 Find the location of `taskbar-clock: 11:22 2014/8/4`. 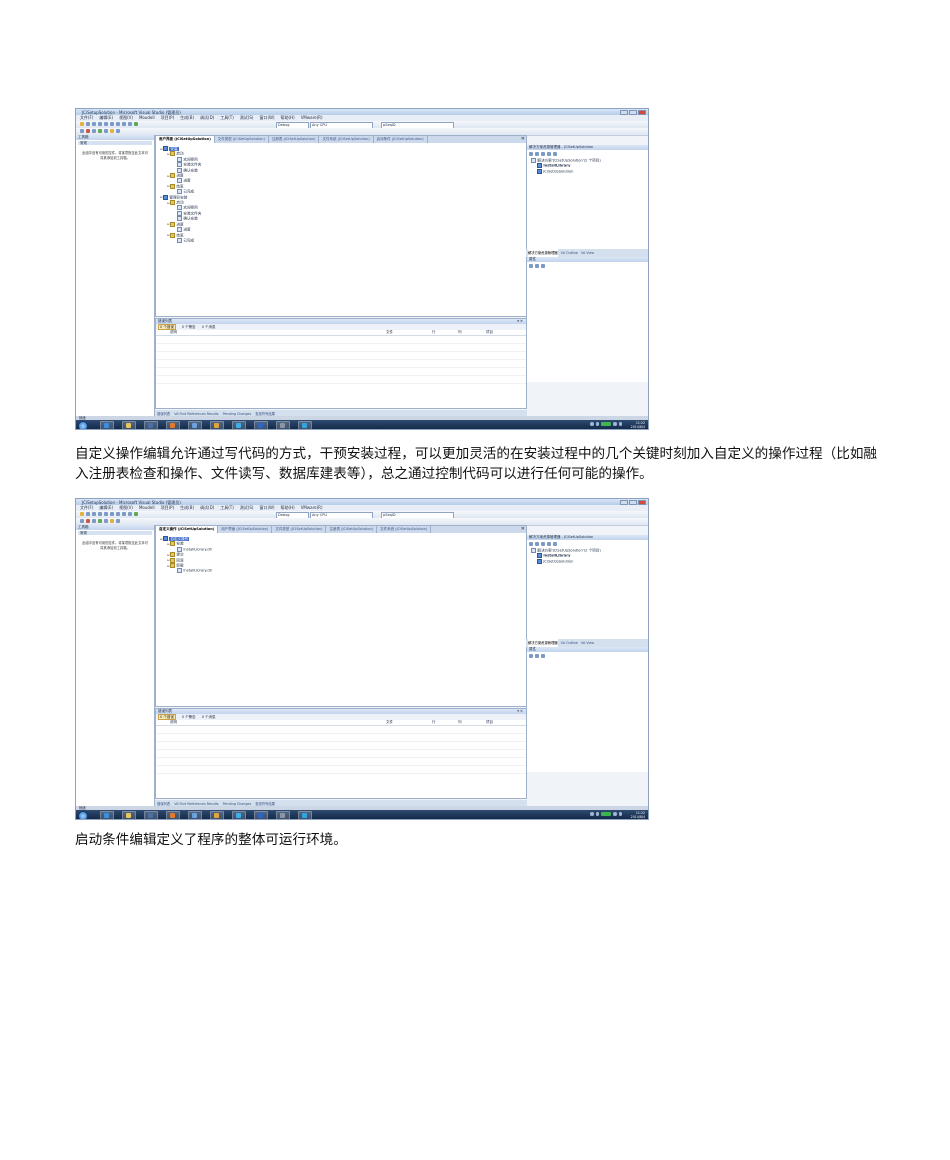

taskbar-clock: 11:22 2014/8/4 is located at coordinates (638, 815).